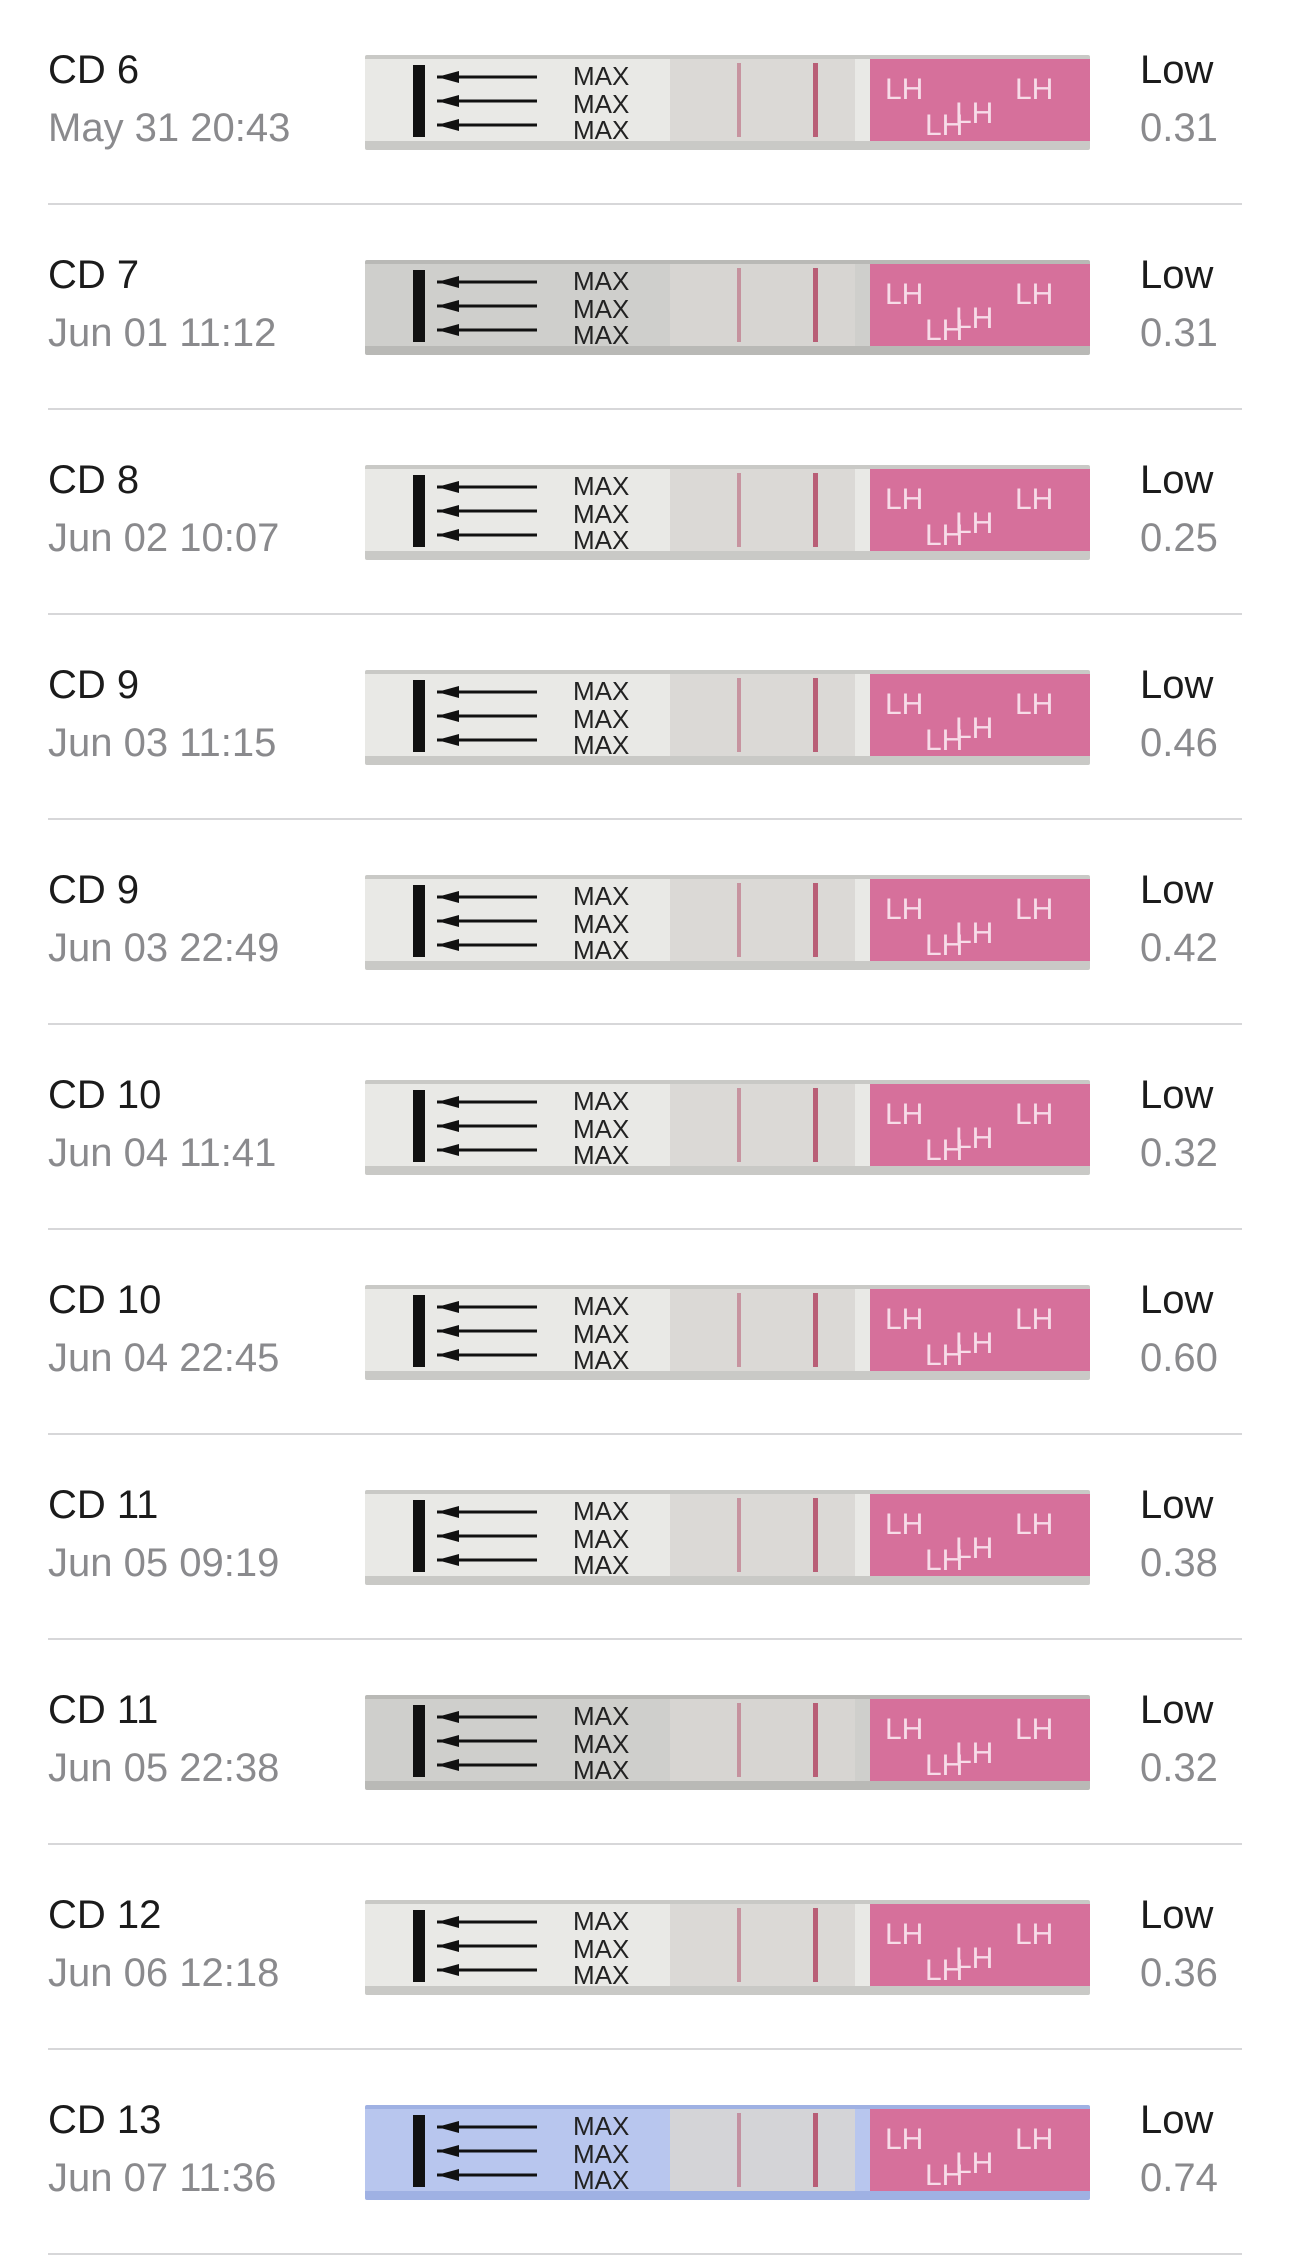  What do you see at coordinates (103, 1710) in the screenshot?
I see `cycle-day-label: CD 11` at bounding box center [103, 1710].